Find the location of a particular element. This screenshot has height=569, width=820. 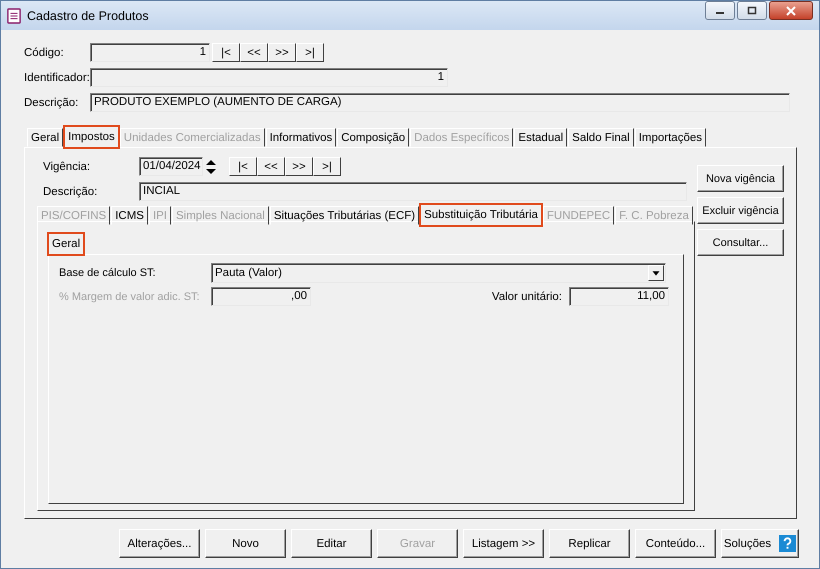

field-label: % Margem de valor adic. ST: is located at coordinates (130, 296).